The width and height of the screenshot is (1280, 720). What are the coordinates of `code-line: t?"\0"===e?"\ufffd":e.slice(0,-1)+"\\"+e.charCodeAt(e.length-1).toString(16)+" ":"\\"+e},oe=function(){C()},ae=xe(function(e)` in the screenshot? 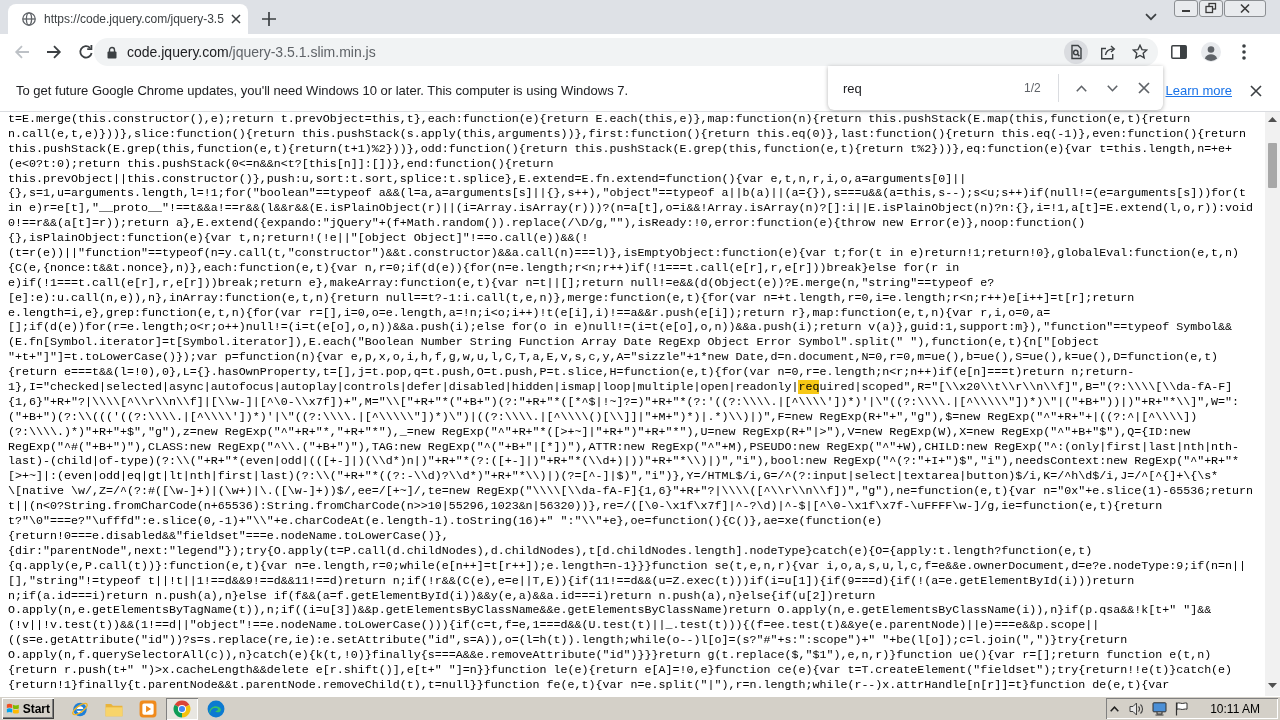 It's located at (446, 521).